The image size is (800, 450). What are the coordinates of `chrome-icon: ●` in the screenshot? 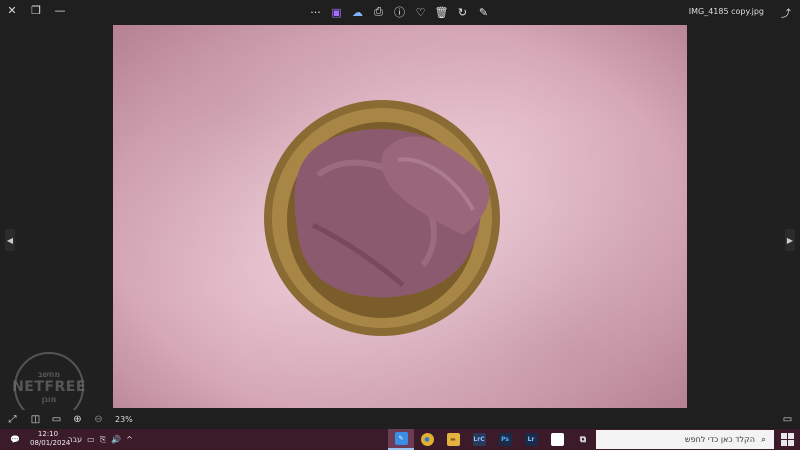 It's located at (427, 439).